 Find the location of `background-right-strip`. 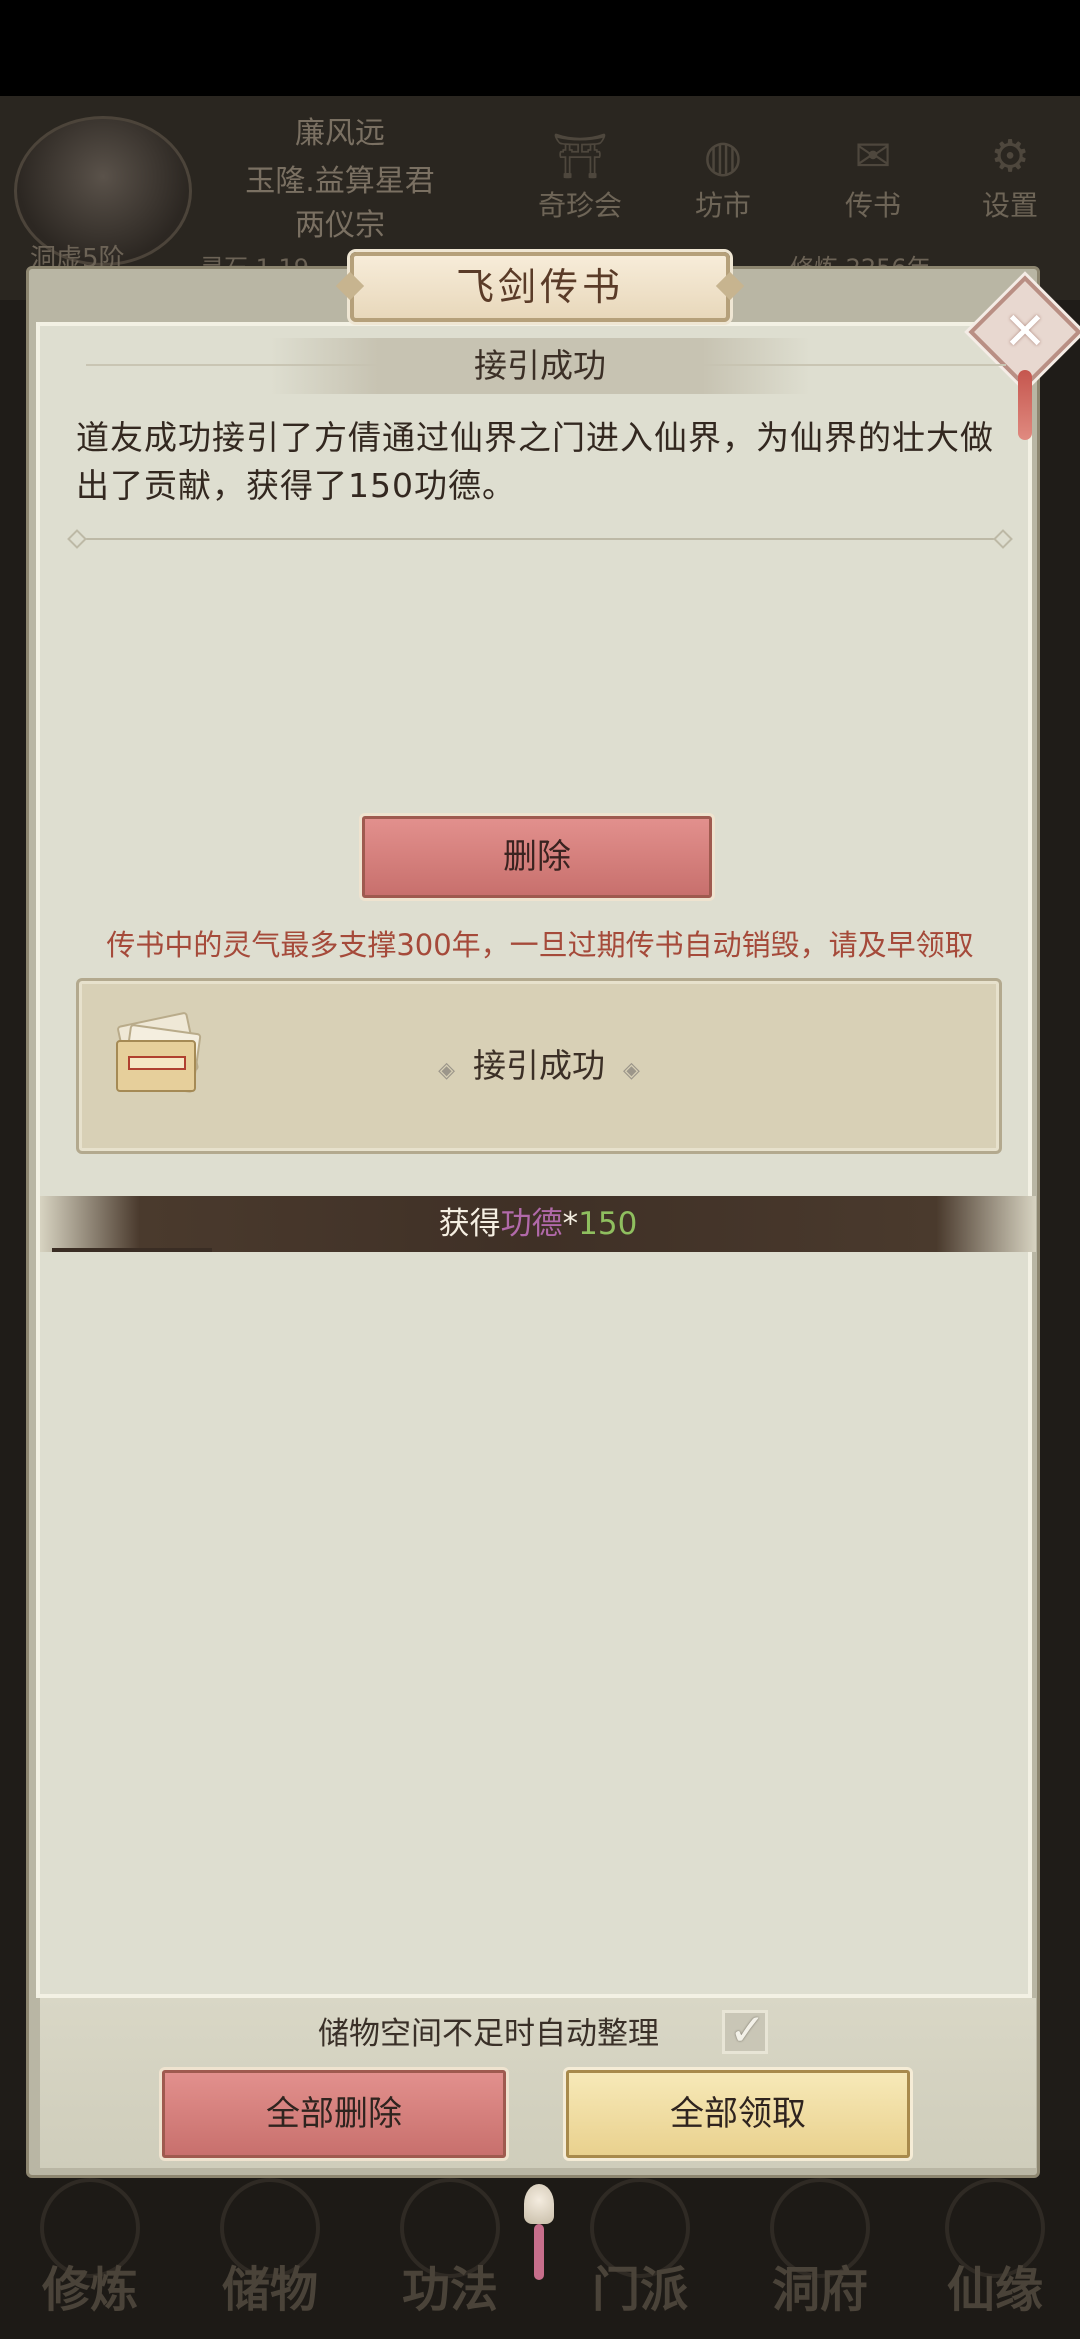

background-right-strip is located at coordinates (1060, 1240).